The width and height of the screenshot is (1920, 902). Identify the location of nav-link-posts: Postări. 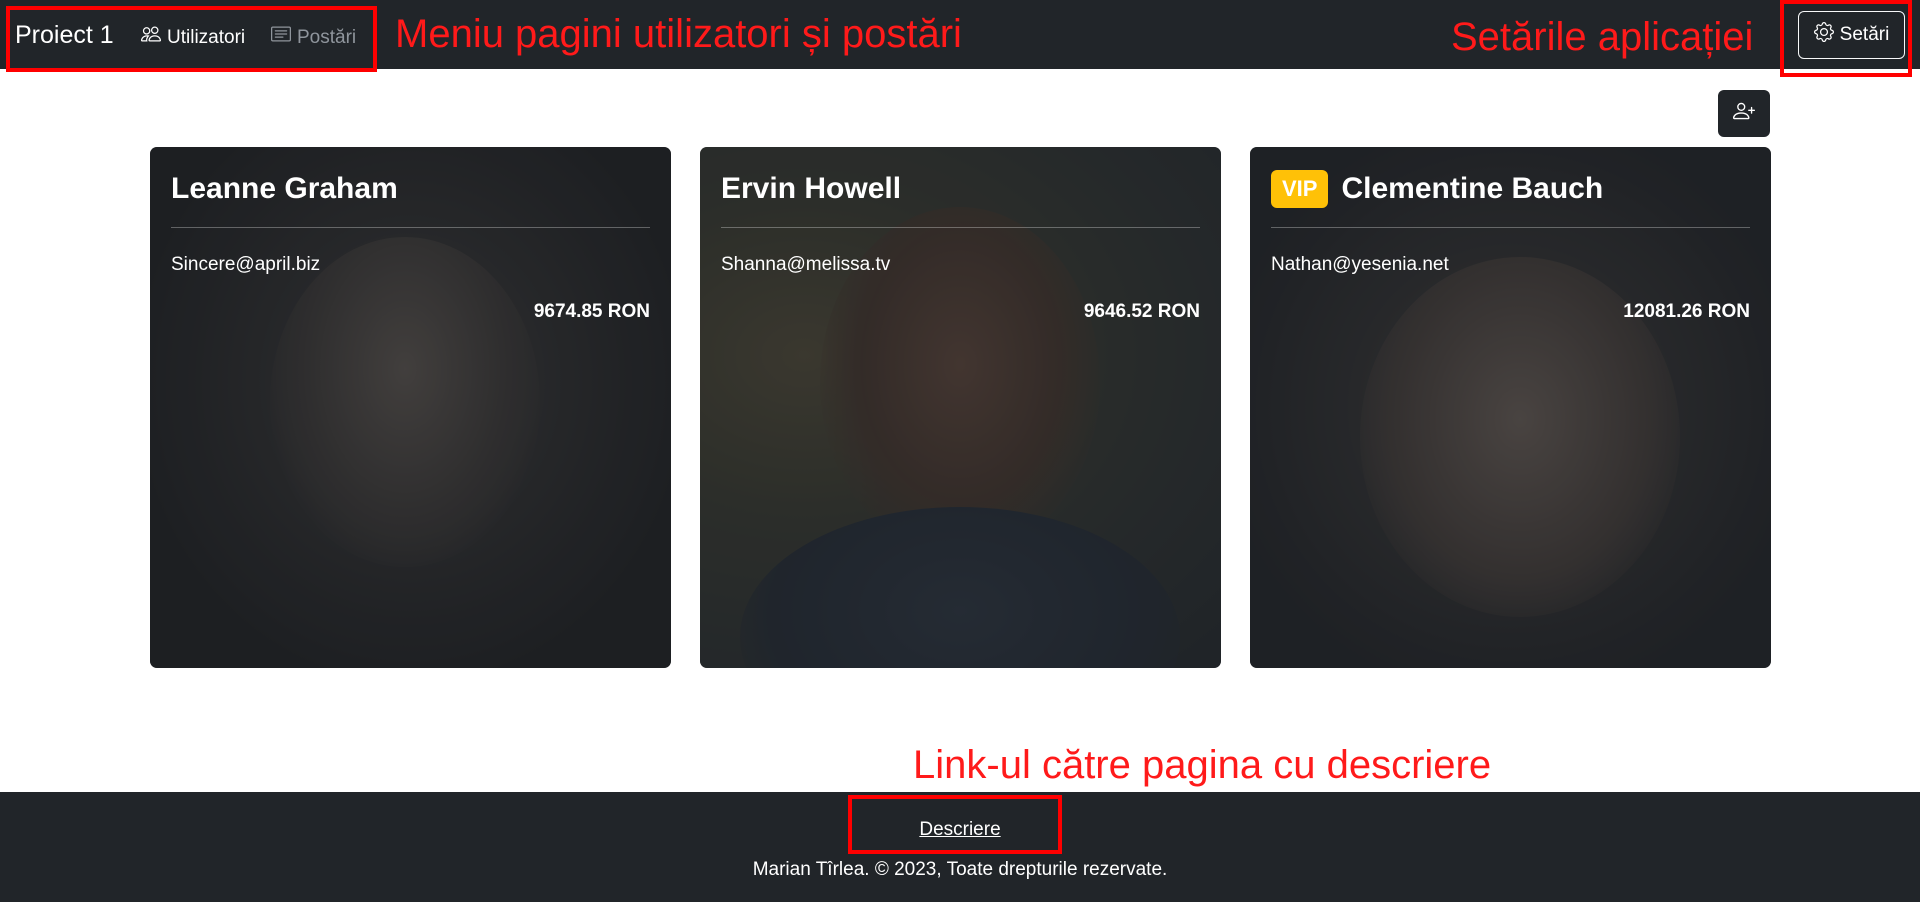
(313, 37).